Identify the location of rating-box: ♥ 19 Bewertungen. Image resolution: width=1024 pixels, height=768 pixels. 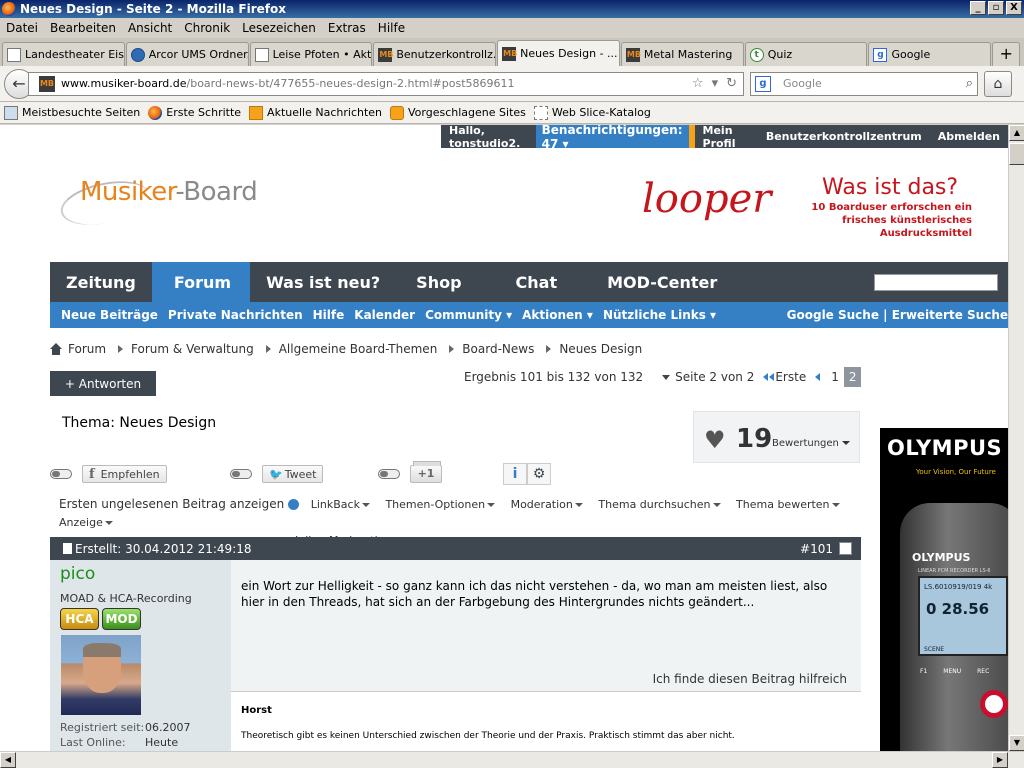
(776, 437).